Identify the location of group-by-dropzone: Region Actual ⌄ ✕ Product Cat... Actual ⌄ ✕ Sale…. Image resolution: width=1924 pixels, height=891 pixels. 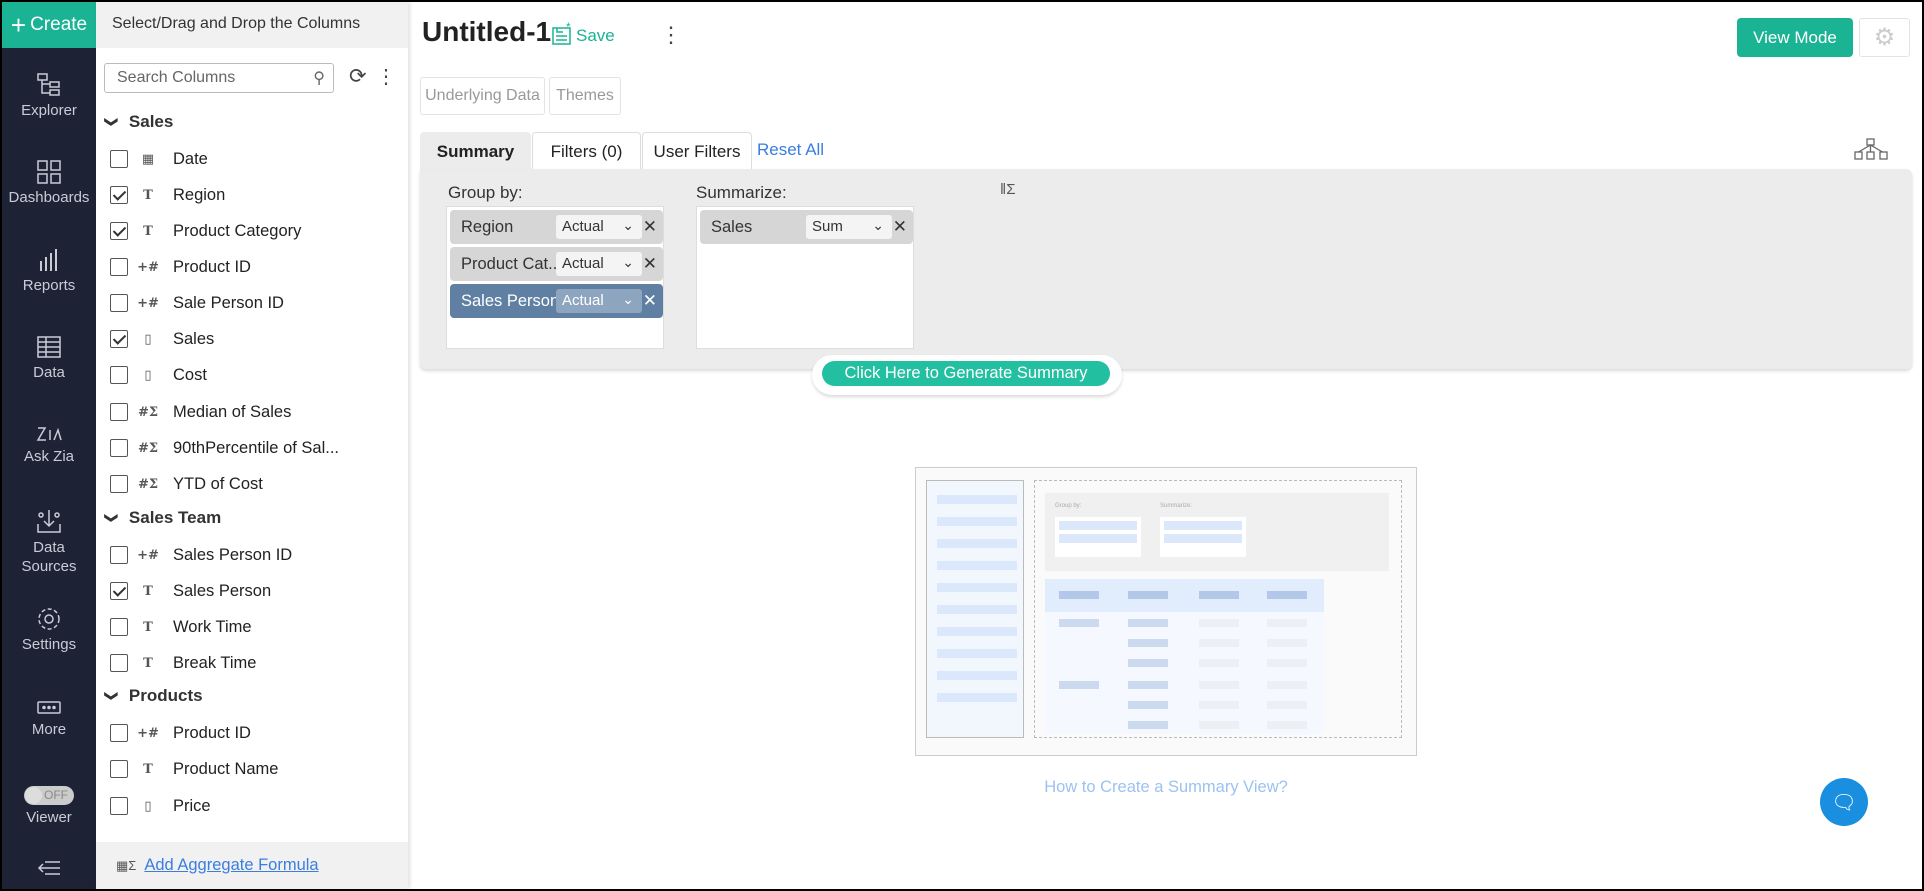
(555, 277).